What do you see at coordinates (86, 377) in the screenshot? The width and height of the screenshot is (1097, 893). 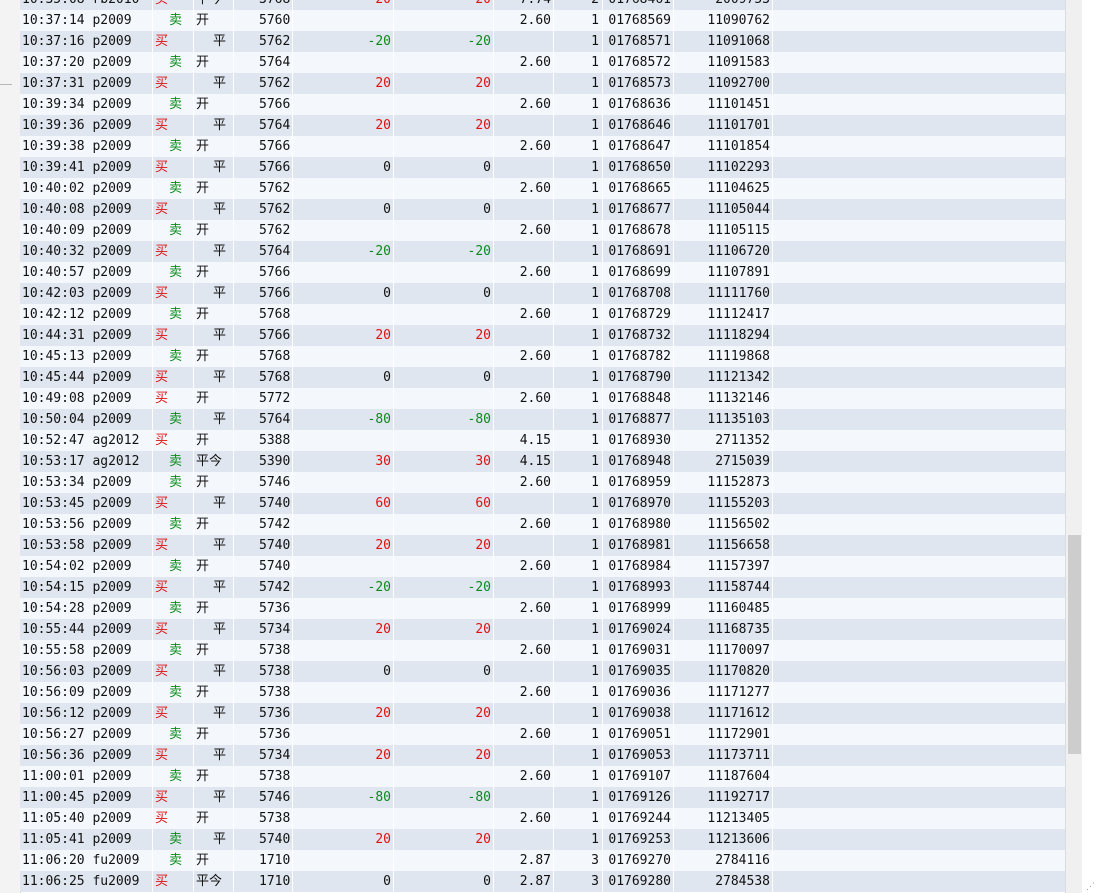 I see `time-cell: 10:45:44 p2009` at bounding box center [86, 377].